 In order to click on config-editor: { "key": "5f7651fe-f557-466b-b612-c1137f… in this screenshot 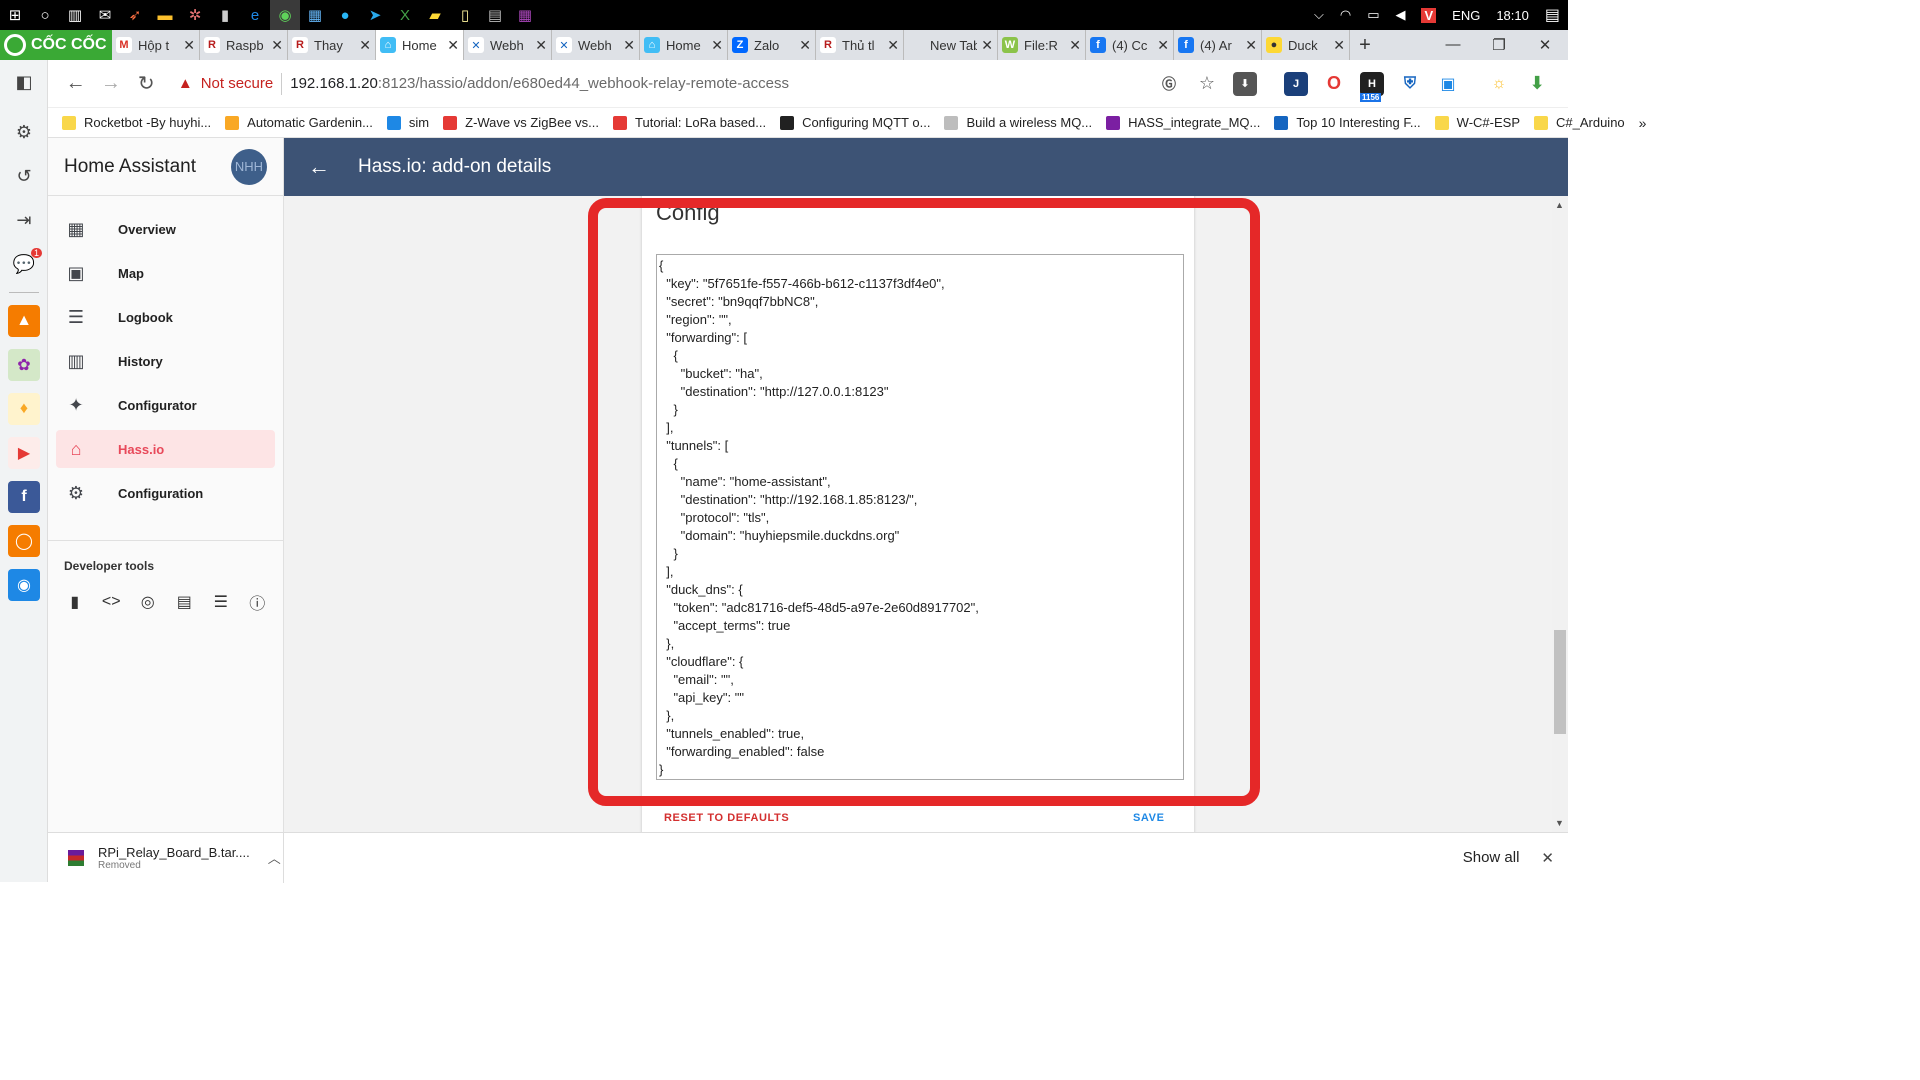, I will do `click(920, 517)`.